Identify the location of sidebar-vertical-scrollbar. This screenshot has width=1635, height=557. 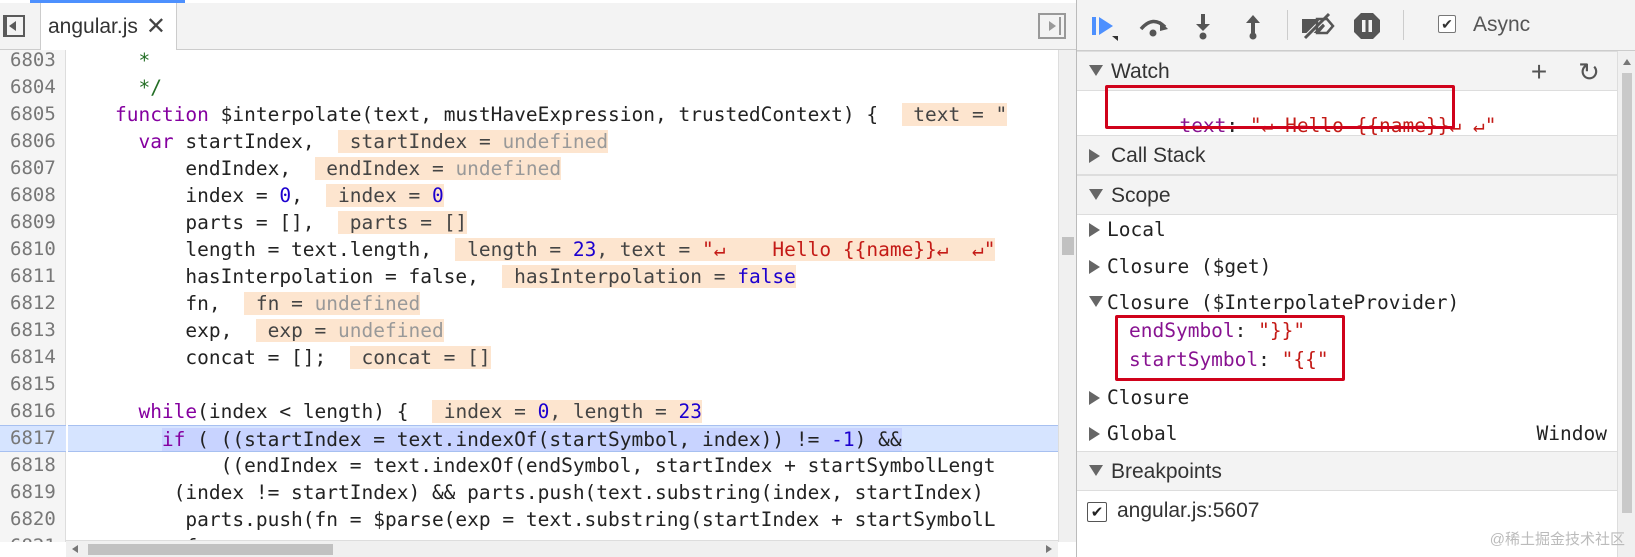
(1626, 304).